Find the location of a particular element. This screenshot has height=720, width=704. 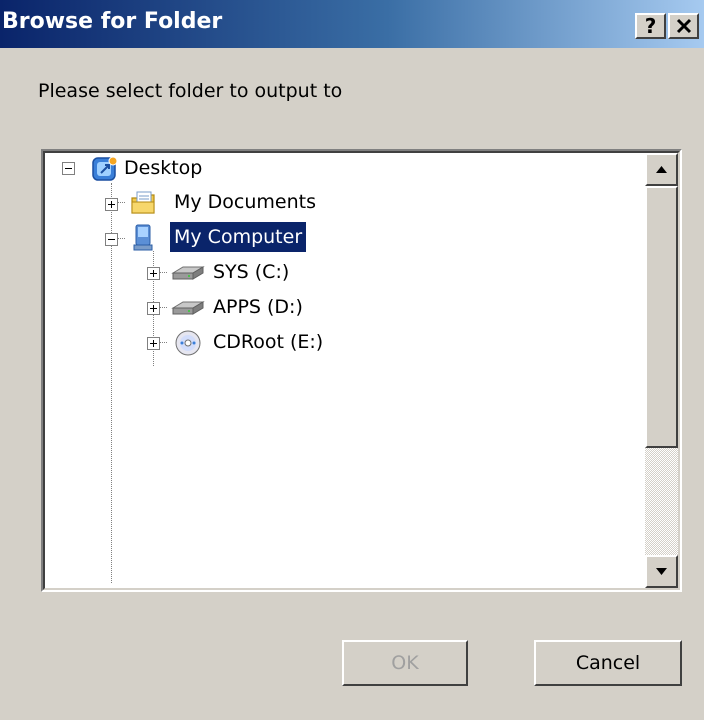

collapse-desktop-toggle is located at coordinates (68, 168).